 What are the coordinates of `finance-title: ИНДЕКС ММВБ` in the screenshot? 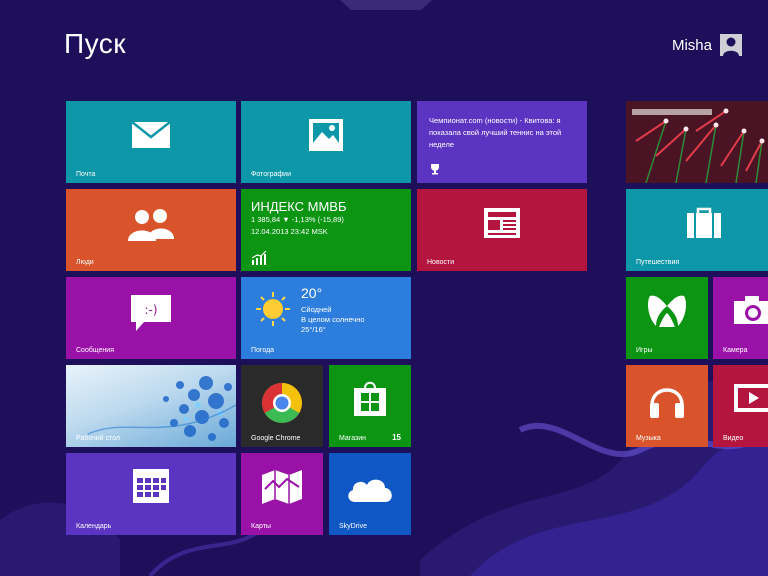 It's located at (299, 206).